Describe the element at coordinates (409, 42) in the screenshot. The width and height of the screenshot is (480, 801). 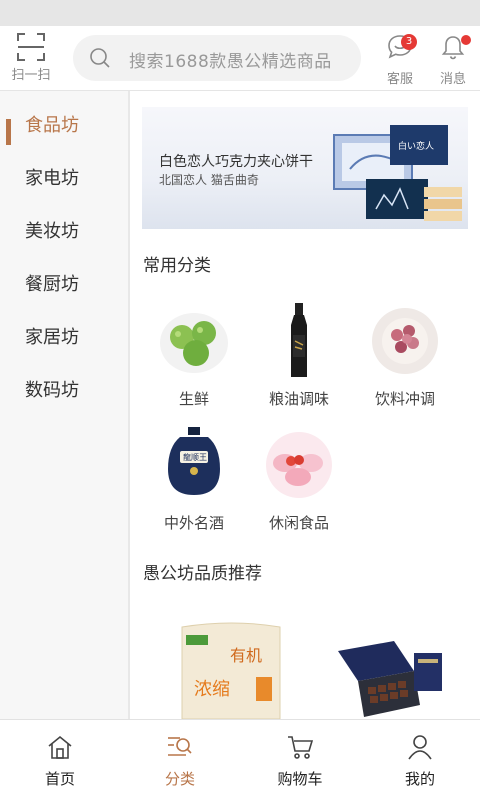
I see `service-badge: 3` at that location.